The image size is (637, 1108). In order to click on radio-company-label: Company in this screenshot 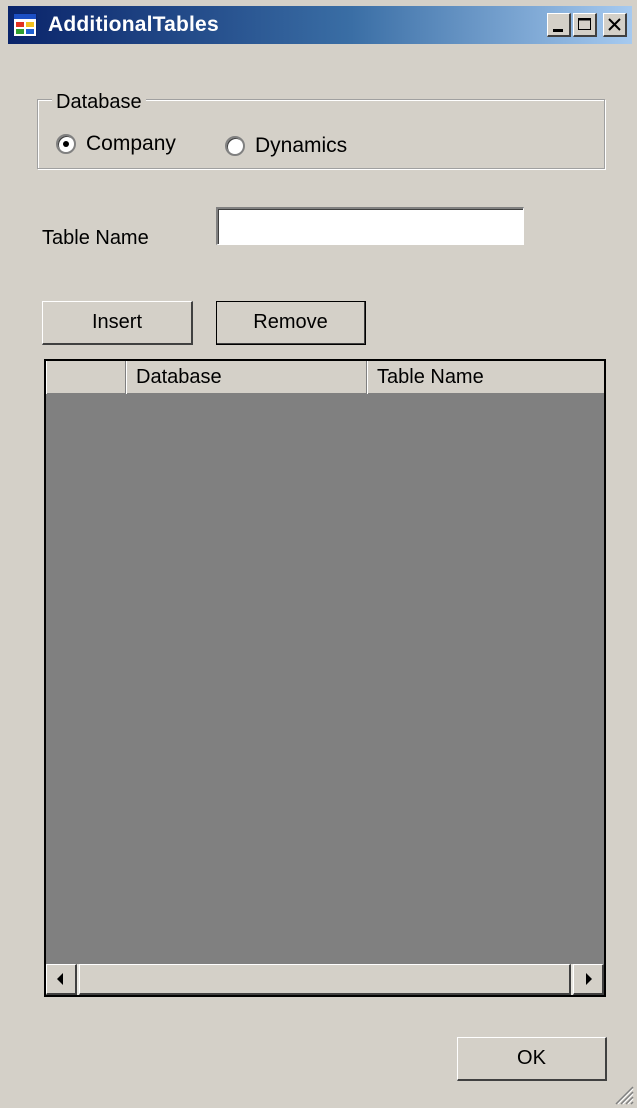, I will do `click(131, 143)`.